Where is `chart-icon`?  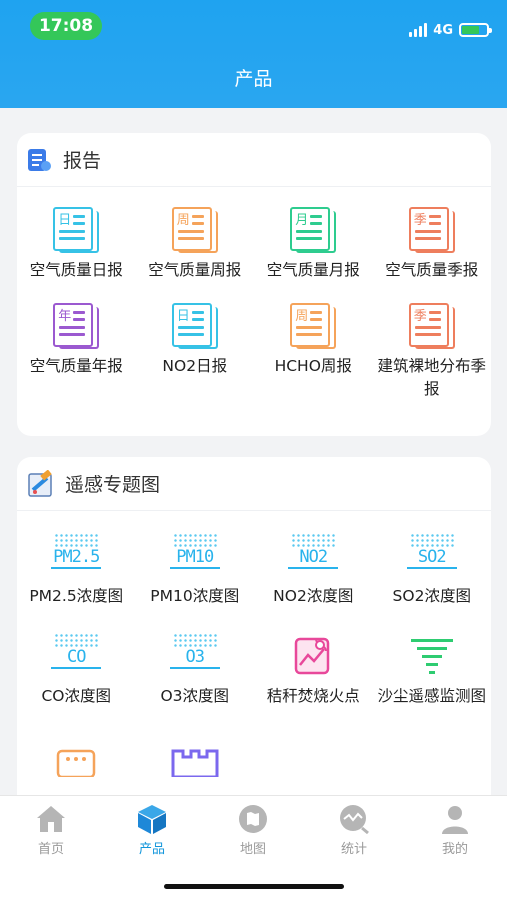 chart-icon is located at coordinates (354, 819).